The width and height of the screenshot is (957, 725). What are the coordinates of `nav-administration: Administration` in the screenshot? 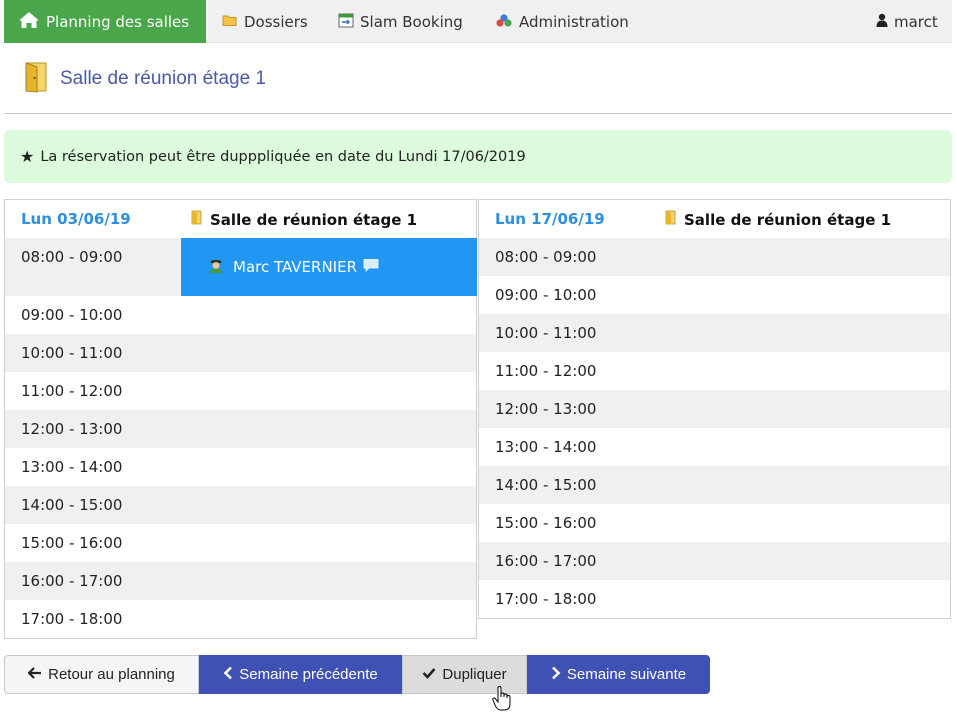 It's located at (562, 21).